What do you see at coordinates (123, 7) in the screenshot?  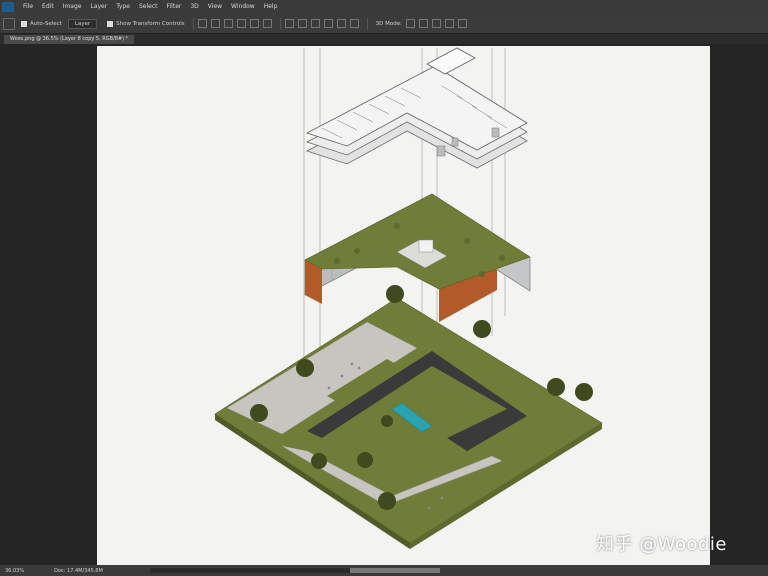 I see `menu-item-type: Type` at bounding box center [123, 7].